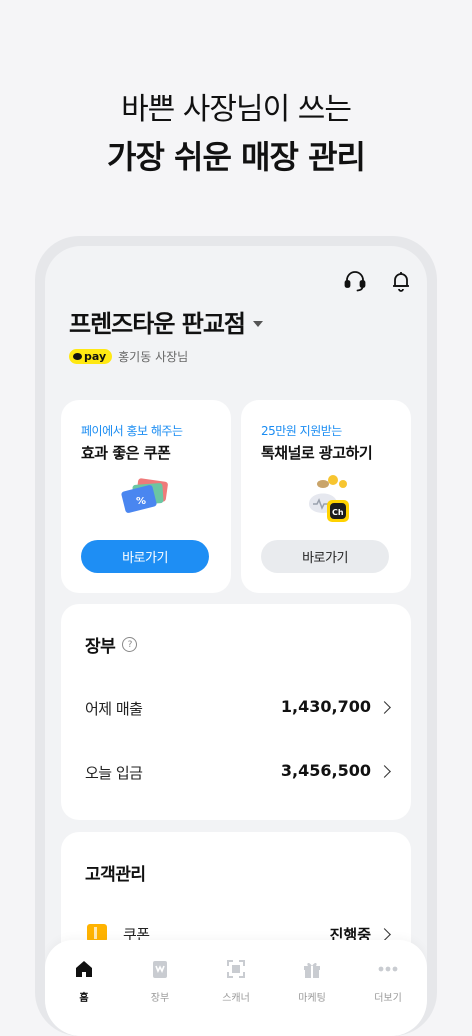 The height and width of the screenshot is (1036, 472). I want to click on tab-marketing: 마케팅, so click(312, 981).